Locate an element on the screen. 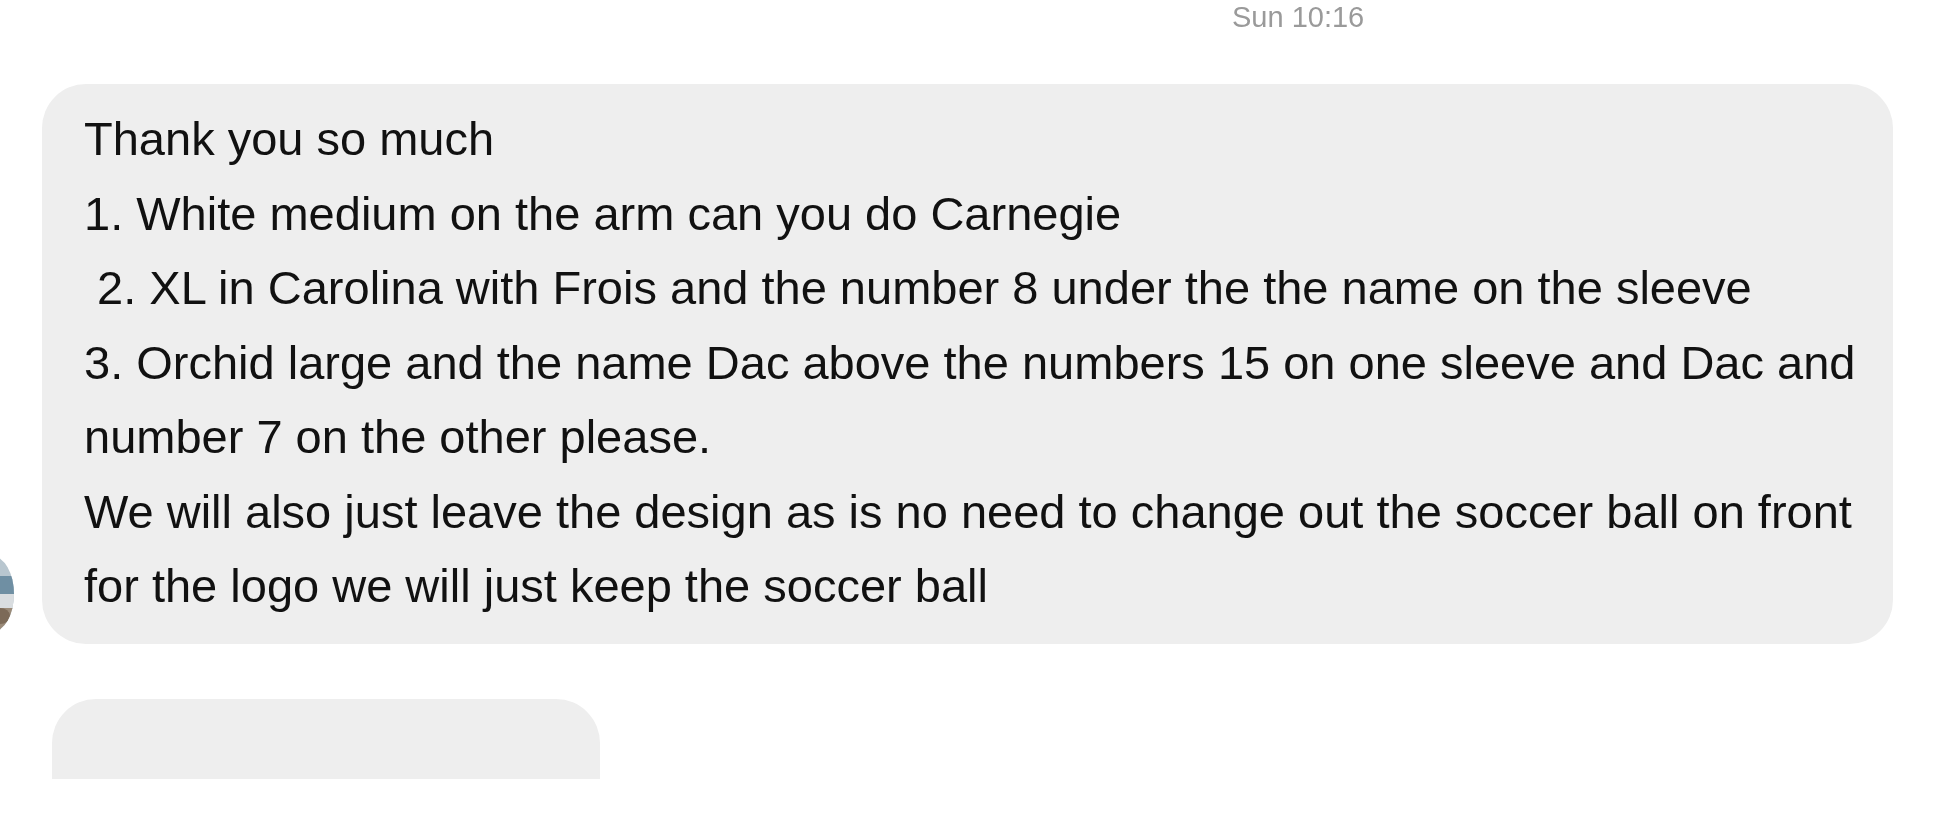  message-text: 1. White medium on the arm can you do Carnegie is located at coordinates (603, 213).